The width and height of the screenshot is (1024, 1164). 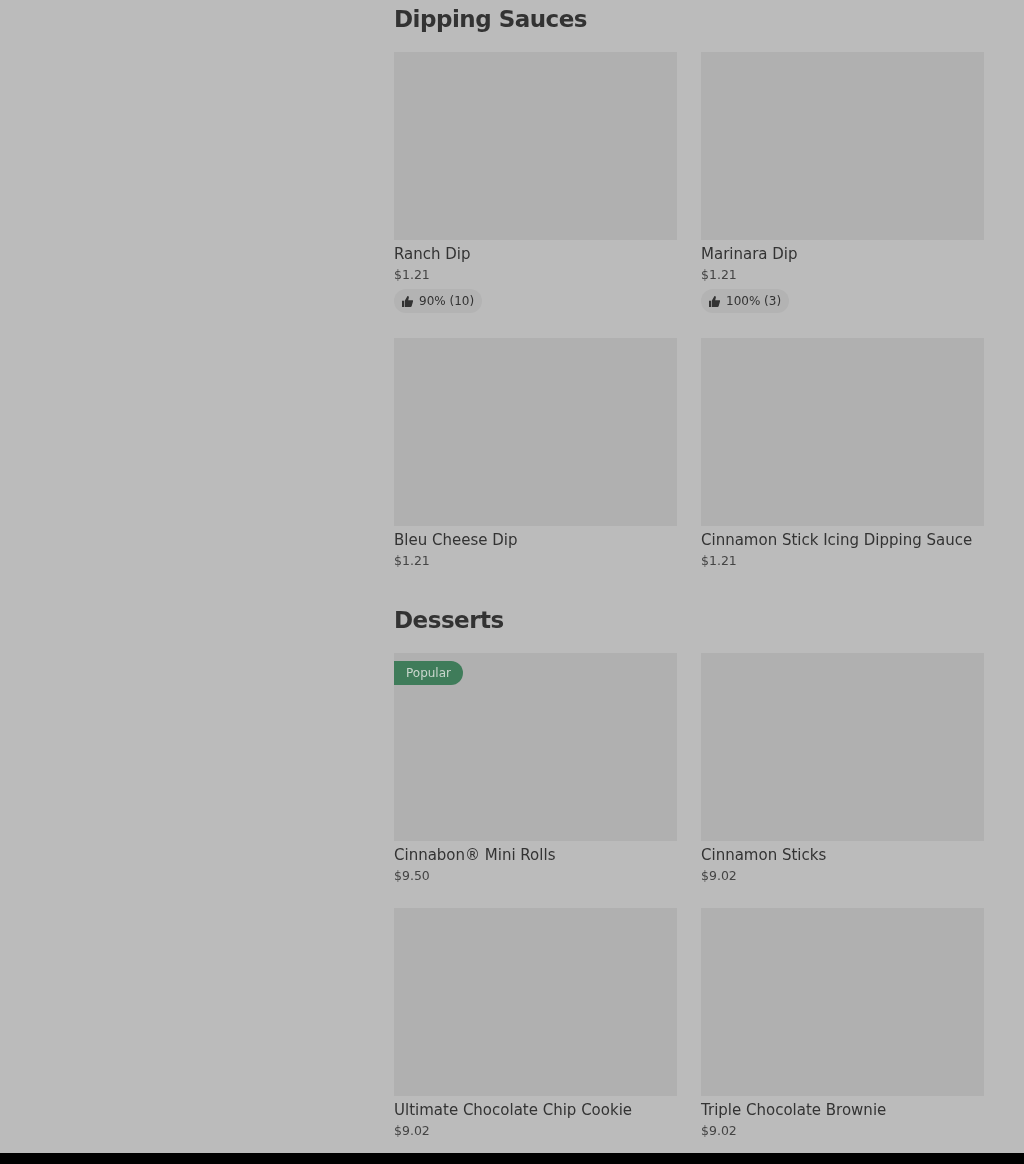 I want to click on section-heading: Dipping Sauces, so click(x=491, y=19).